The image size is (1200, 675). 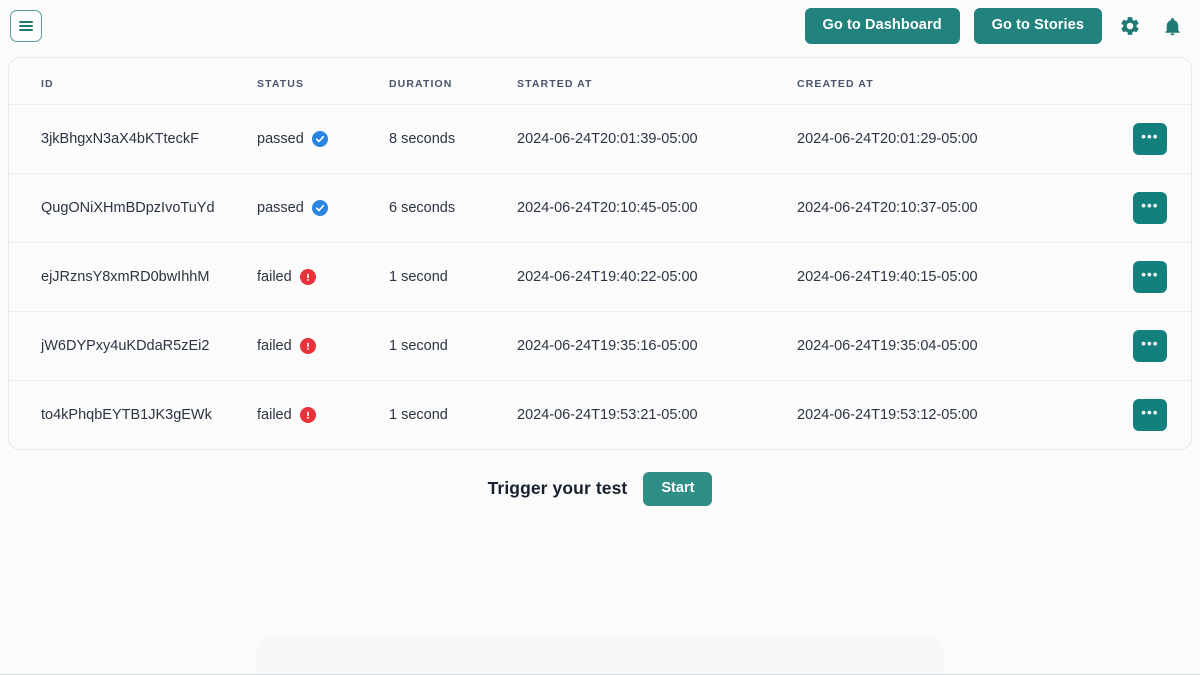 I want to click on cell-created-at: 2024-06-24T19:40:15-05:00, so click(x=940, y=277).